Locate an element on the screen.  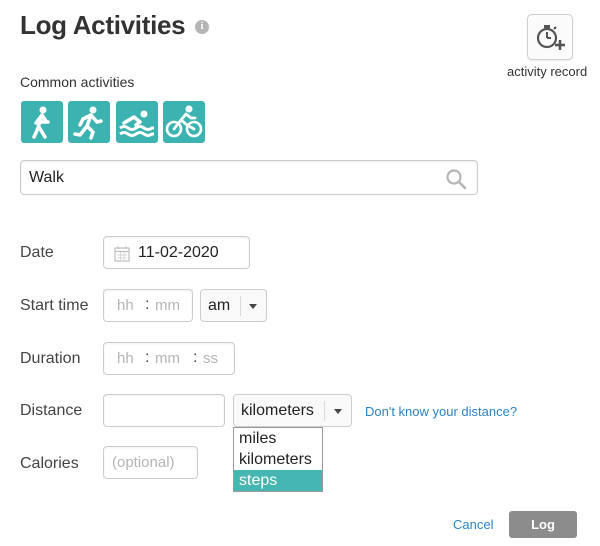
activity-record-button is located at coordinates (550, 37).